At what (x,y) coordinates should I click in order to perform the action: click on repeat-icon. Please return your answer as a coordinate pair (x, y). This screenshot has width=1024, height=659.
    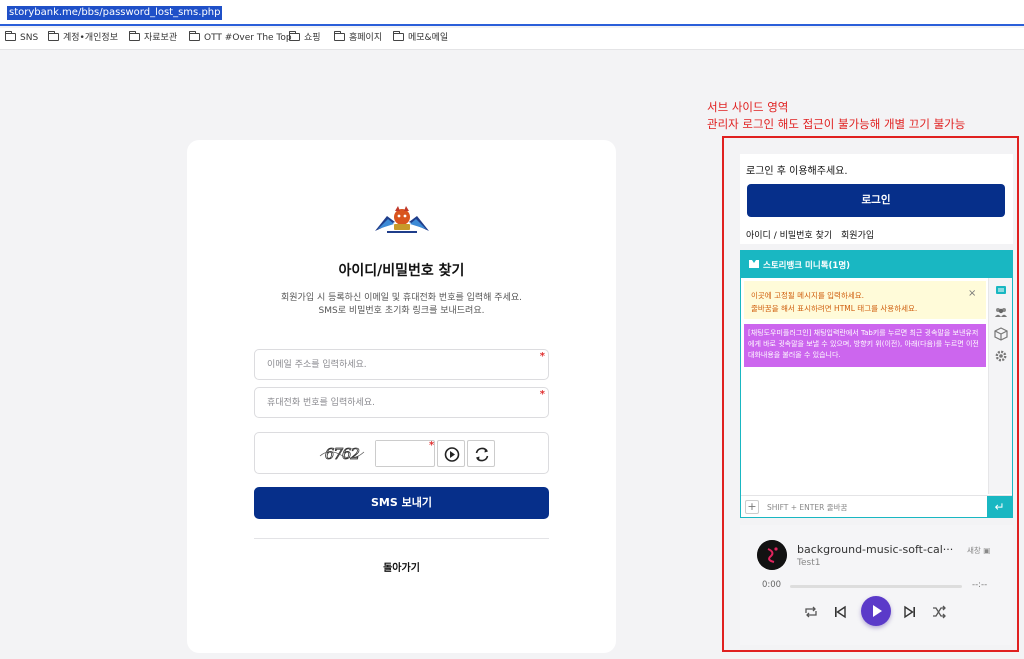
    Looking at the image, I should click on (811, 612).